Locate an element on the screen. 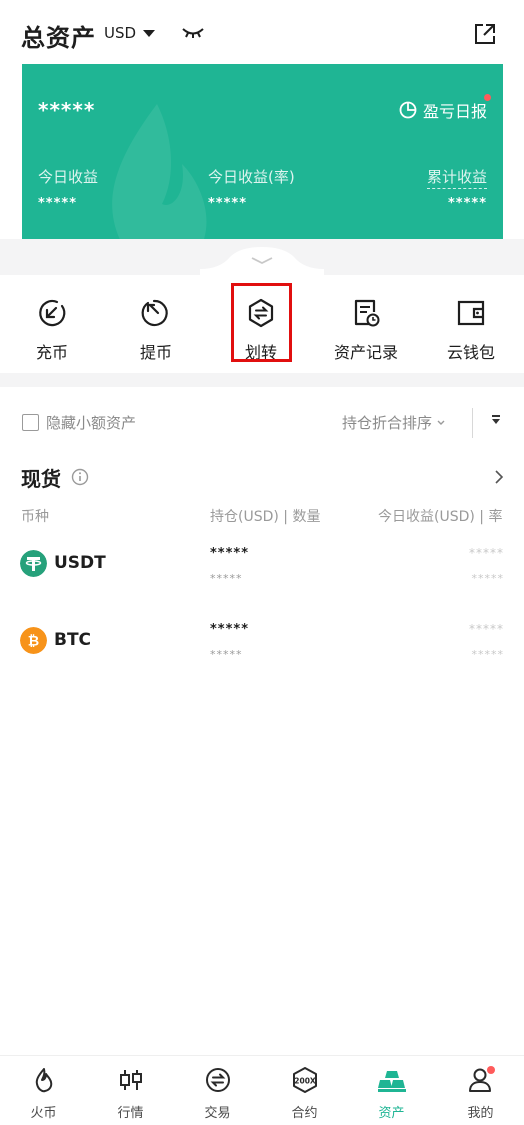 This screenshot has width=524, height=1125. cloud-wallet-label: 云钱包 is located at coordinates (470, 352).